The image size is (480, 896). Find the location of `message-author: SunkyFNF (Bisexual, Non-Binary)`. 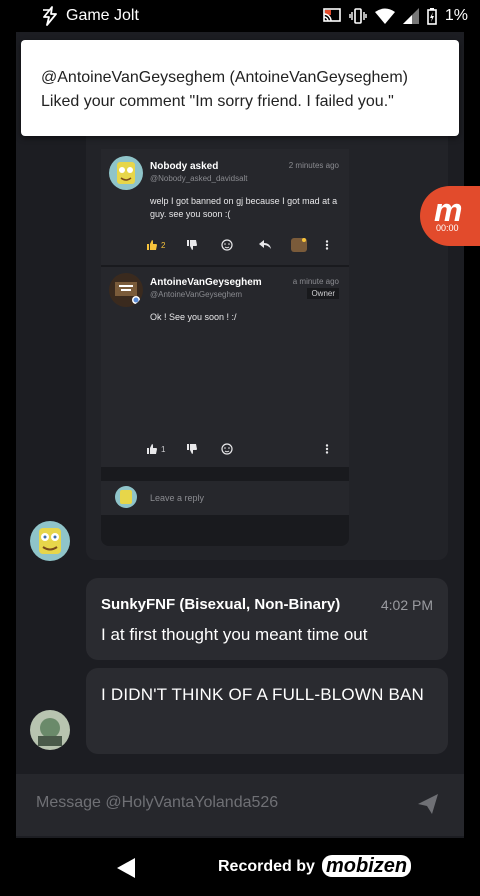

message-author: SunkyFNF (Bisexual, Non-Binary) is located at coordinates (220, 604).